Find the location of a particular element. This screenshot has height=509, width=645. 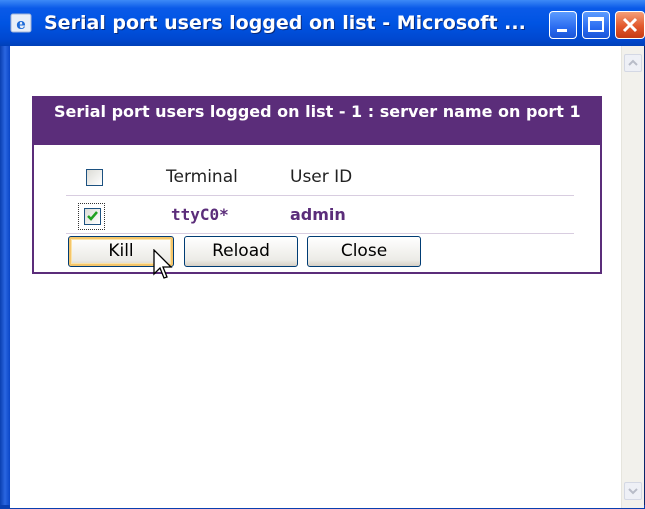

window-frame-left is located at coordinates (5, 277).